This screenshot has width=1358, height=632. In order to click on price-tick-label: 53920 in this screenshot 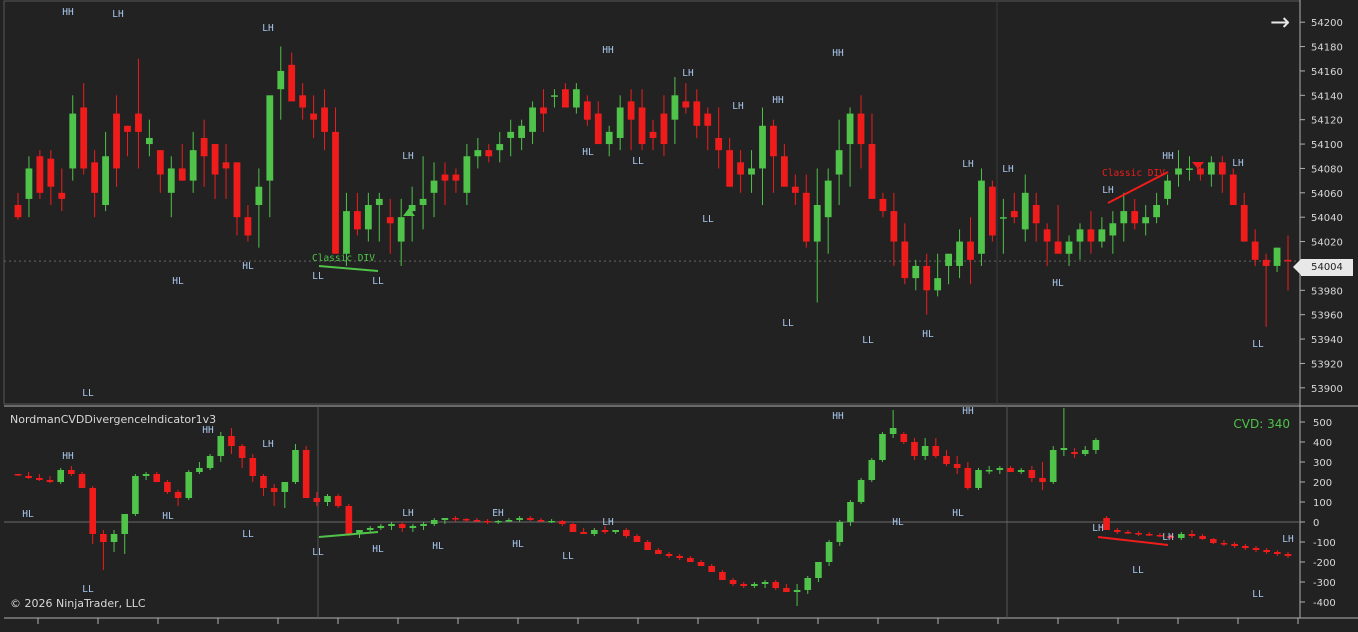, I will do `click(1327, 364)`.